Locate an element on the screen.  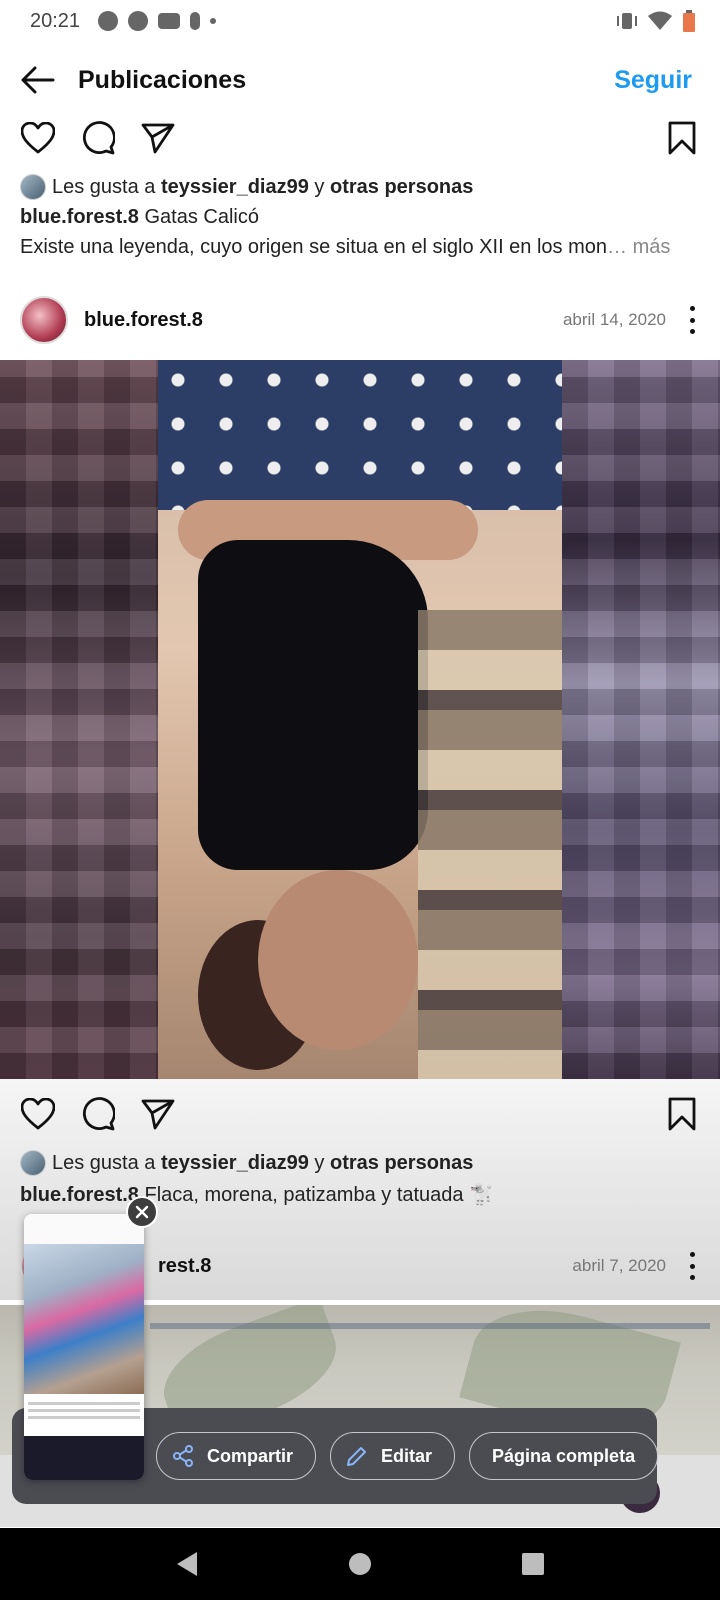
system-status-icons is located at coordinates (656, 21).